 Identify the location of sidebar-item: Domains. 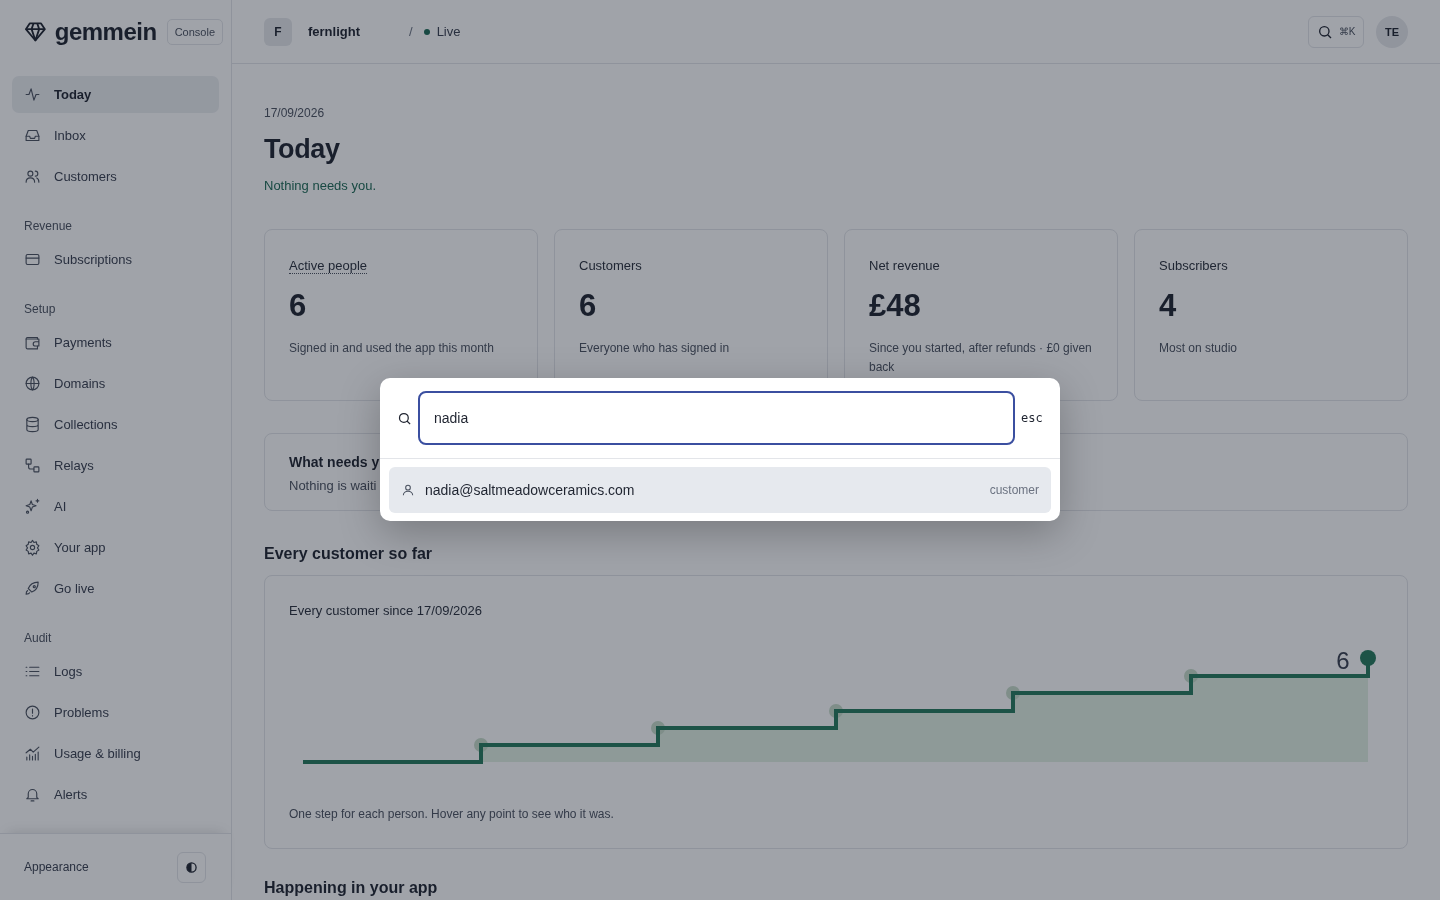
(115, 383).